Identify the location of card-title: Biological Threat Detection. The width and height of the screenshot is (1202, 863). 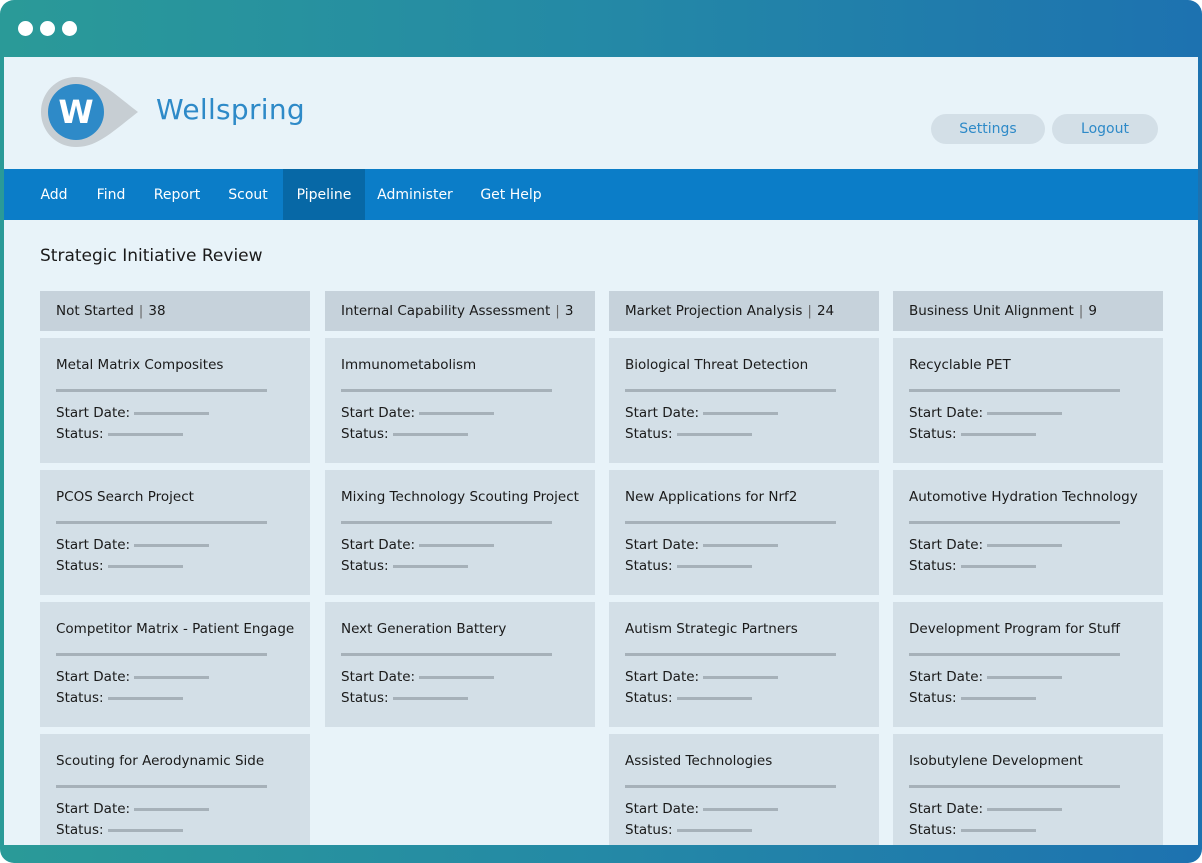
(716, 365).